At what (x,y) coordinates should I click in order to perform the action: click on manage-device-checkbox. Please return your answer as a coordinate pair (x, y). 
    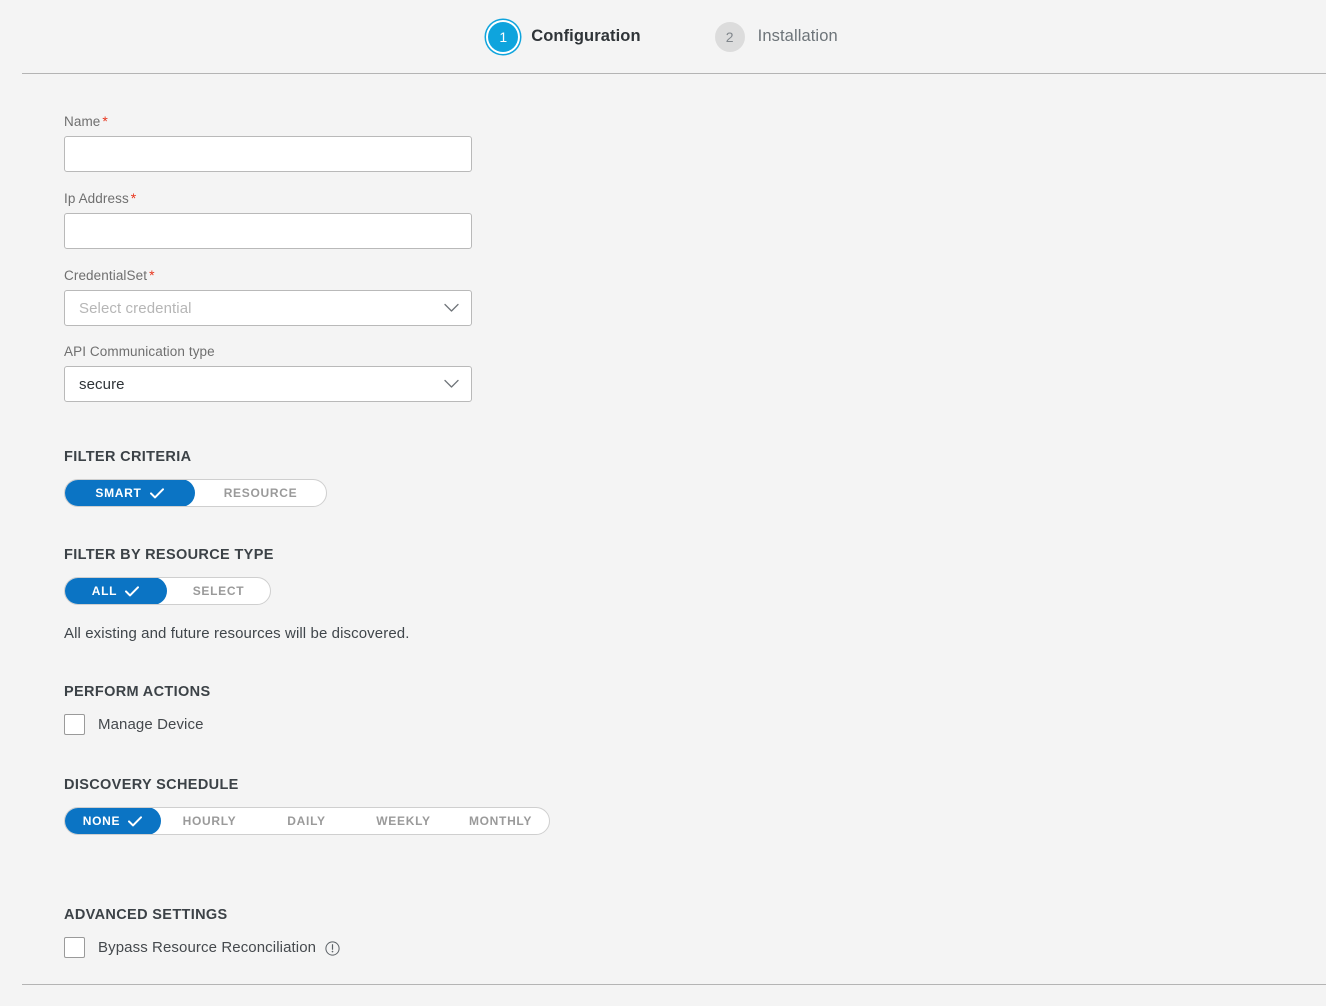
    Looking at the image, I should click on (74, 724).